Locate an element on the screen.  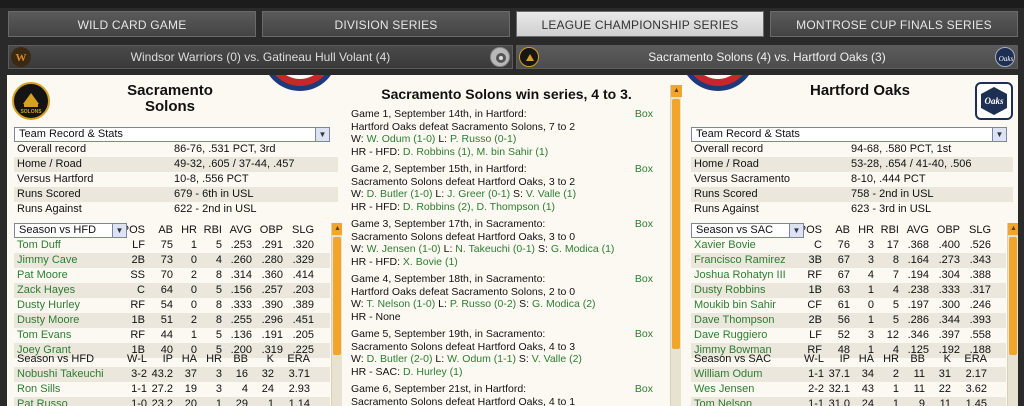
save-pitcher-link: V. Valle (2) is located at coordinates (557, 359).